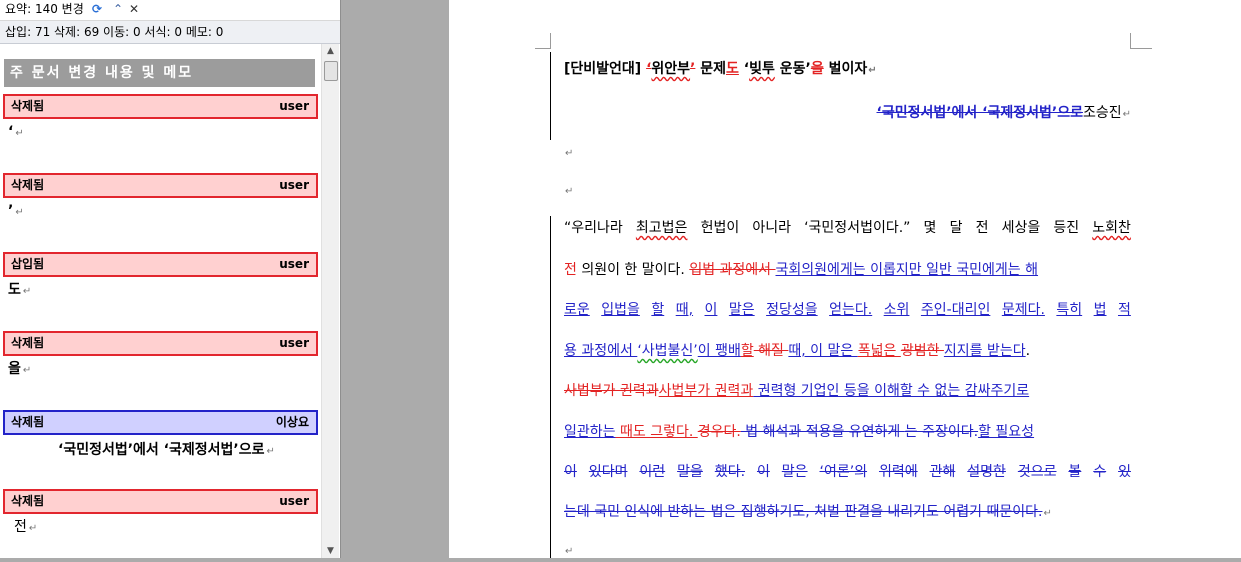 The width and height of the screenshot is (1241, 562). I want to click on revision-type: 삽입됨, so click(28, 264).